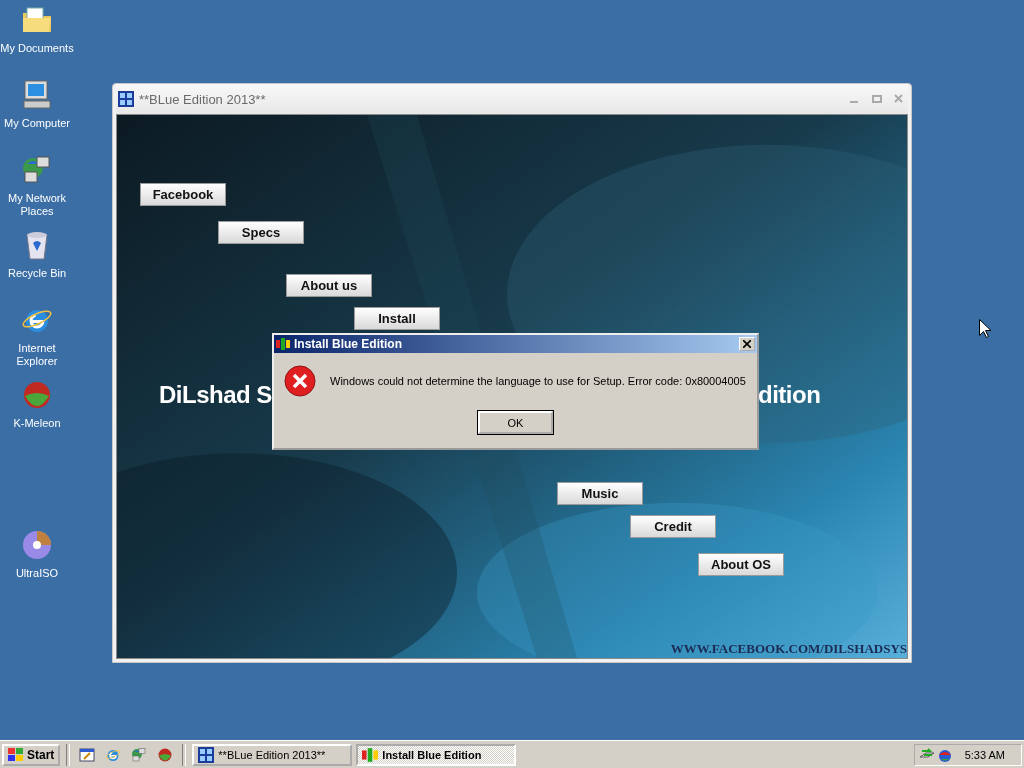 This screenshot has height=768, width=1024. Describe the element at coordinates (436, 754) in the screenshot. I see `taskbar-window-button: Install Blue Edition` at that location.